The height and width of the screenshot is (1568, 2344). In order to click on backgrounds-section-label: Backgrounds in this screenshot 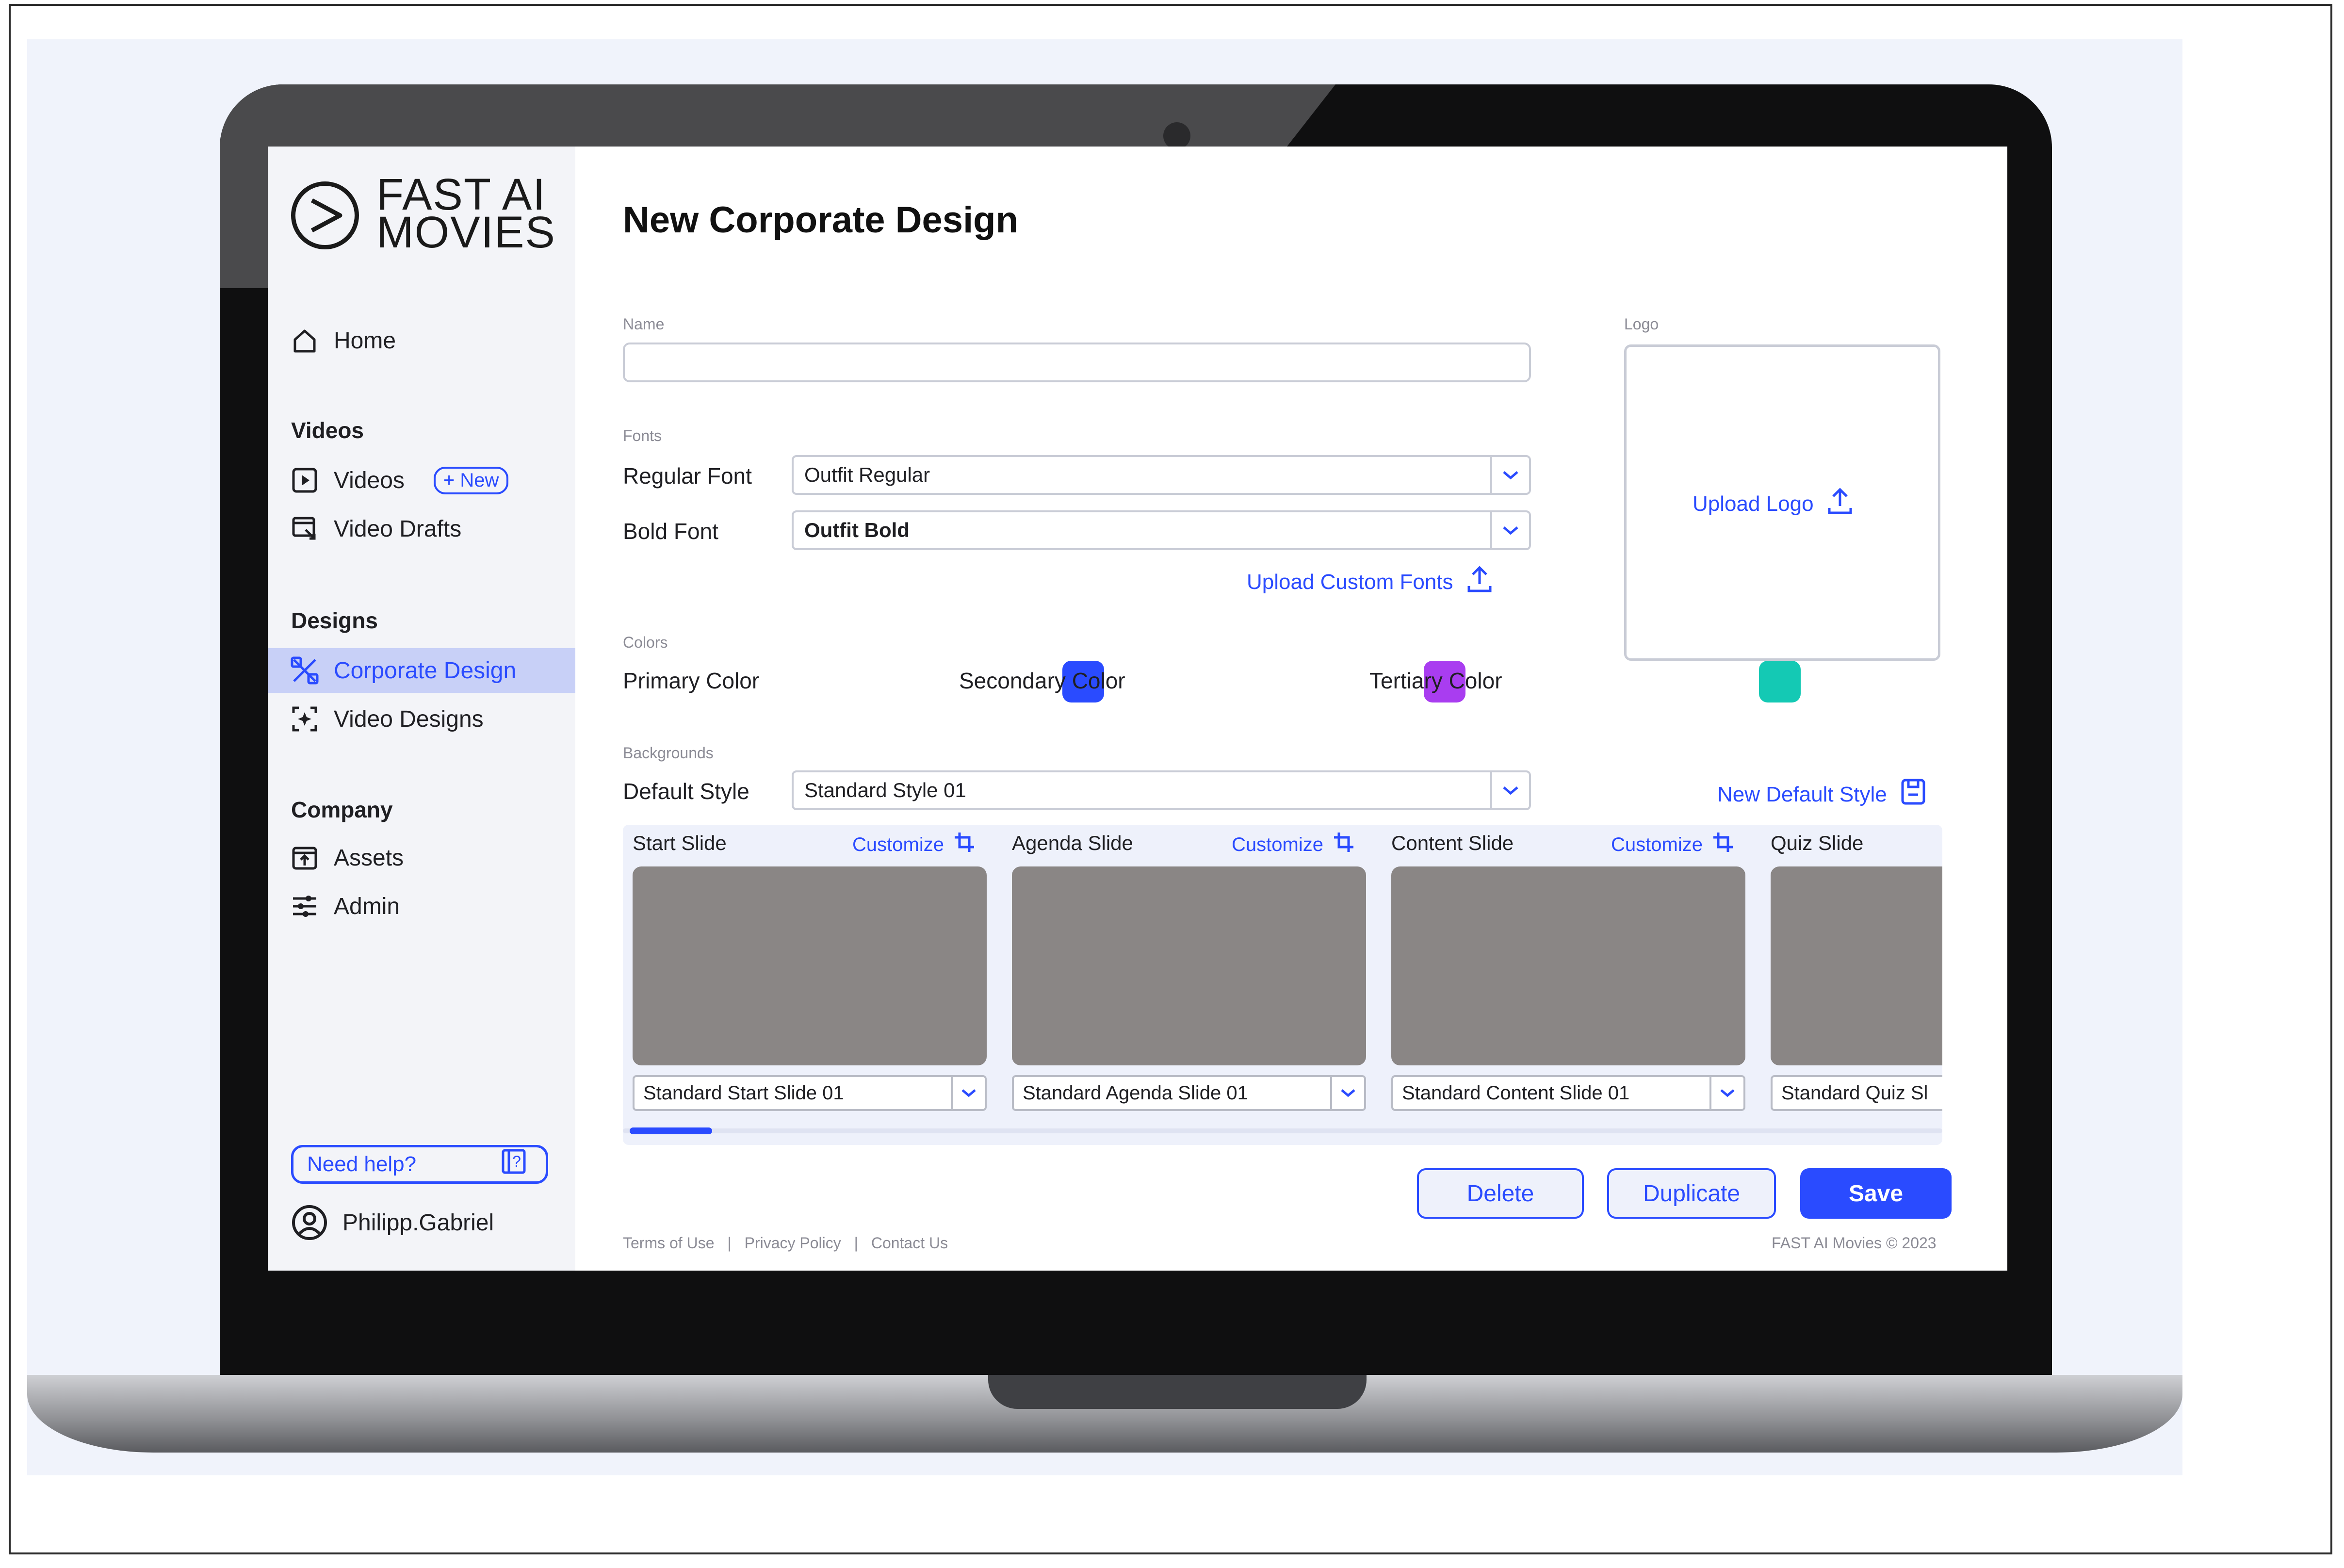, I will do `click(668, 753)`.